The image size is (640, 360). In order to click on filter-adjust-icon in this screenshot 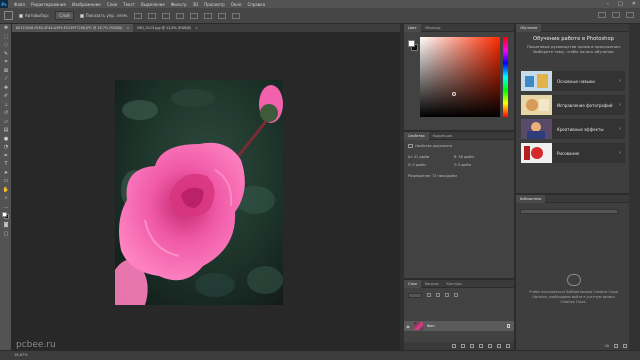, I will do `click(438, 295)`.